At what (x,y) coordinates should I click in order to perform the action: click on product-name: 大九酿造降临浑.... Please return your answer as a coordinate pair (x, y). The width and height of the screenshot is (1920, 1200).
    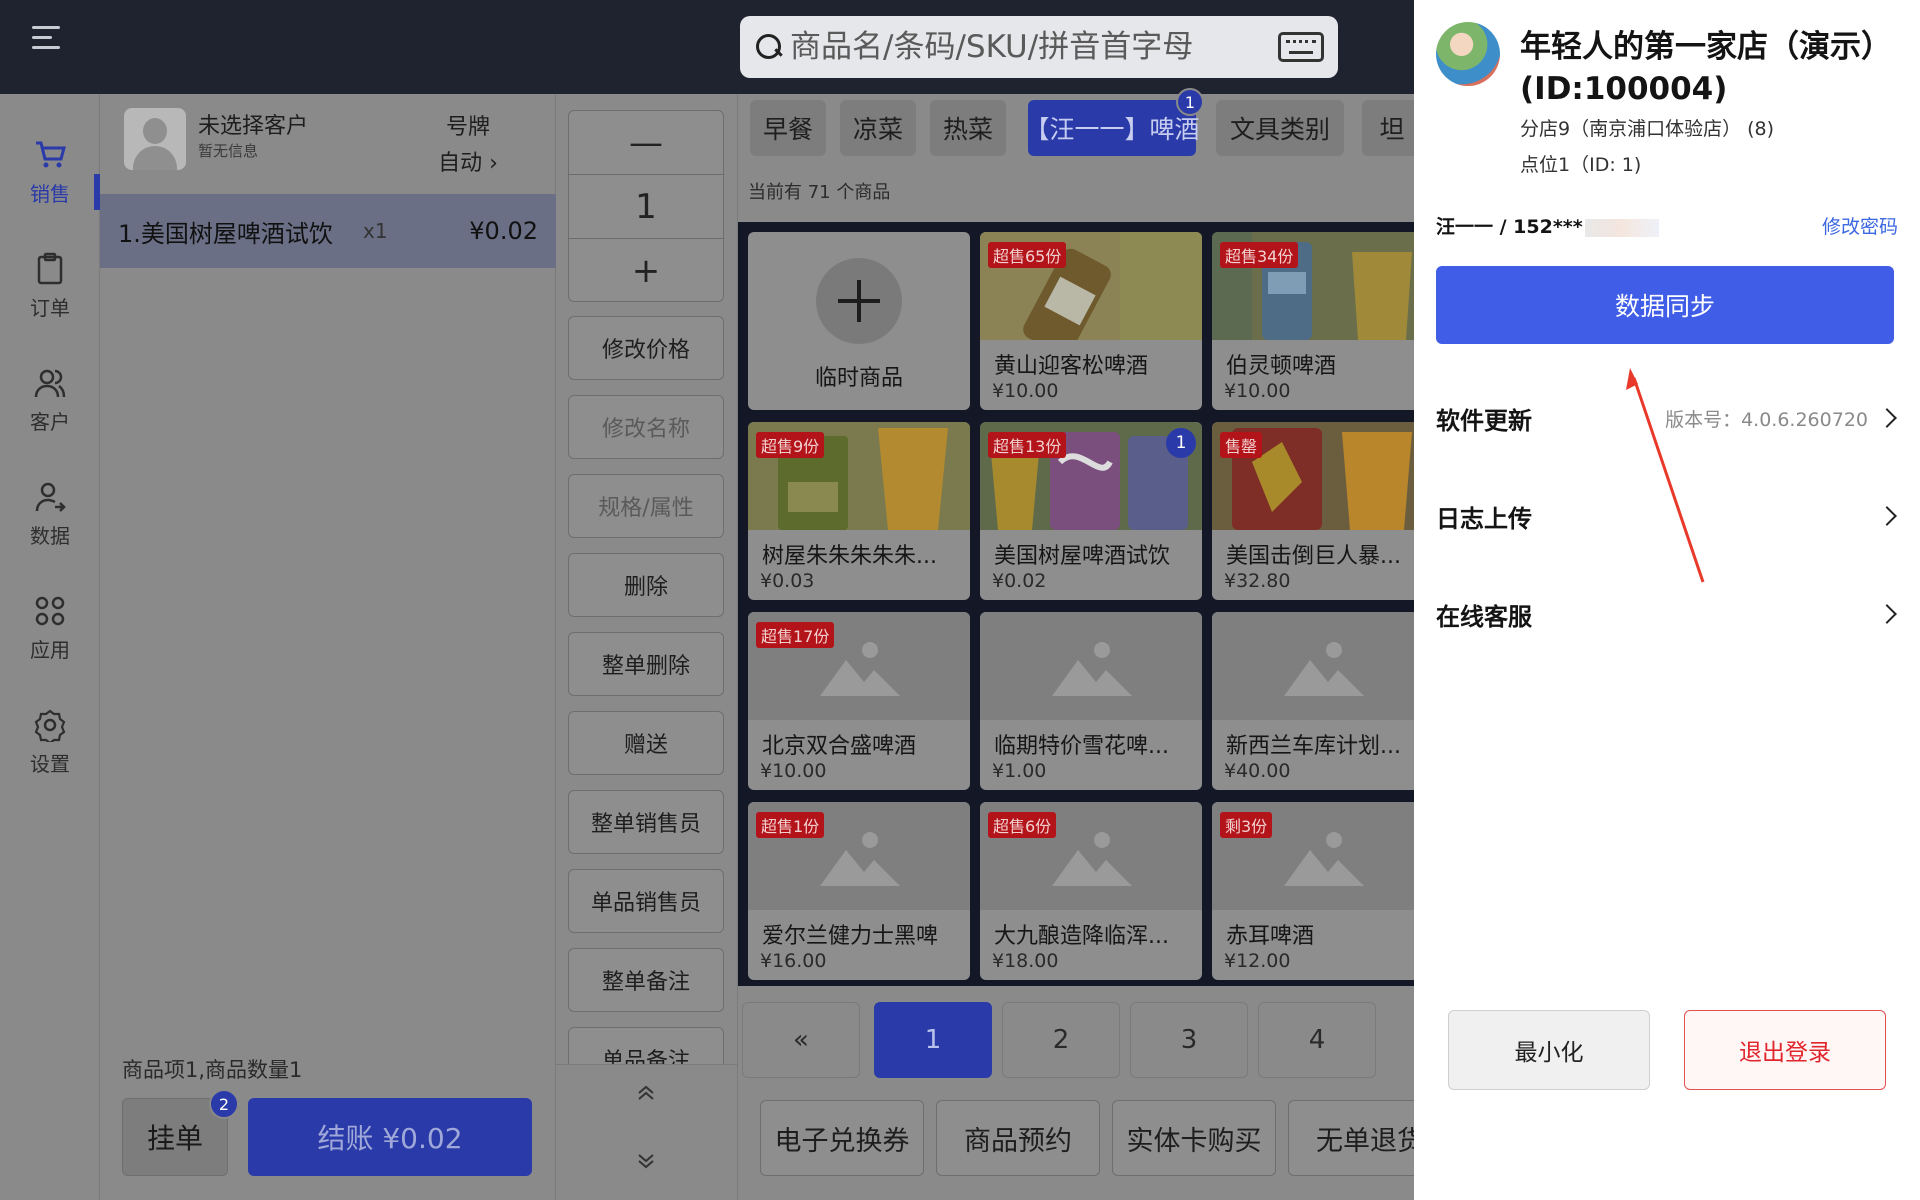
    Looking at the image, I should click on (1081, 936).